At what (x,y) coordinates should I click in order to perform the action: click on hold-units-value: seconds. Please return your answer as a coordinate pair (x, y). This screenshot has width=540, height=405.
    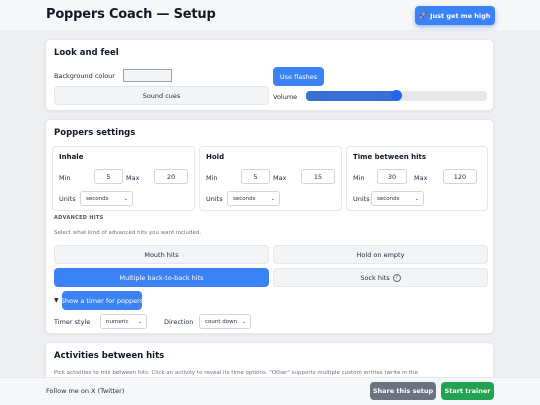
    Looking at the image, I should click on (244, 198).